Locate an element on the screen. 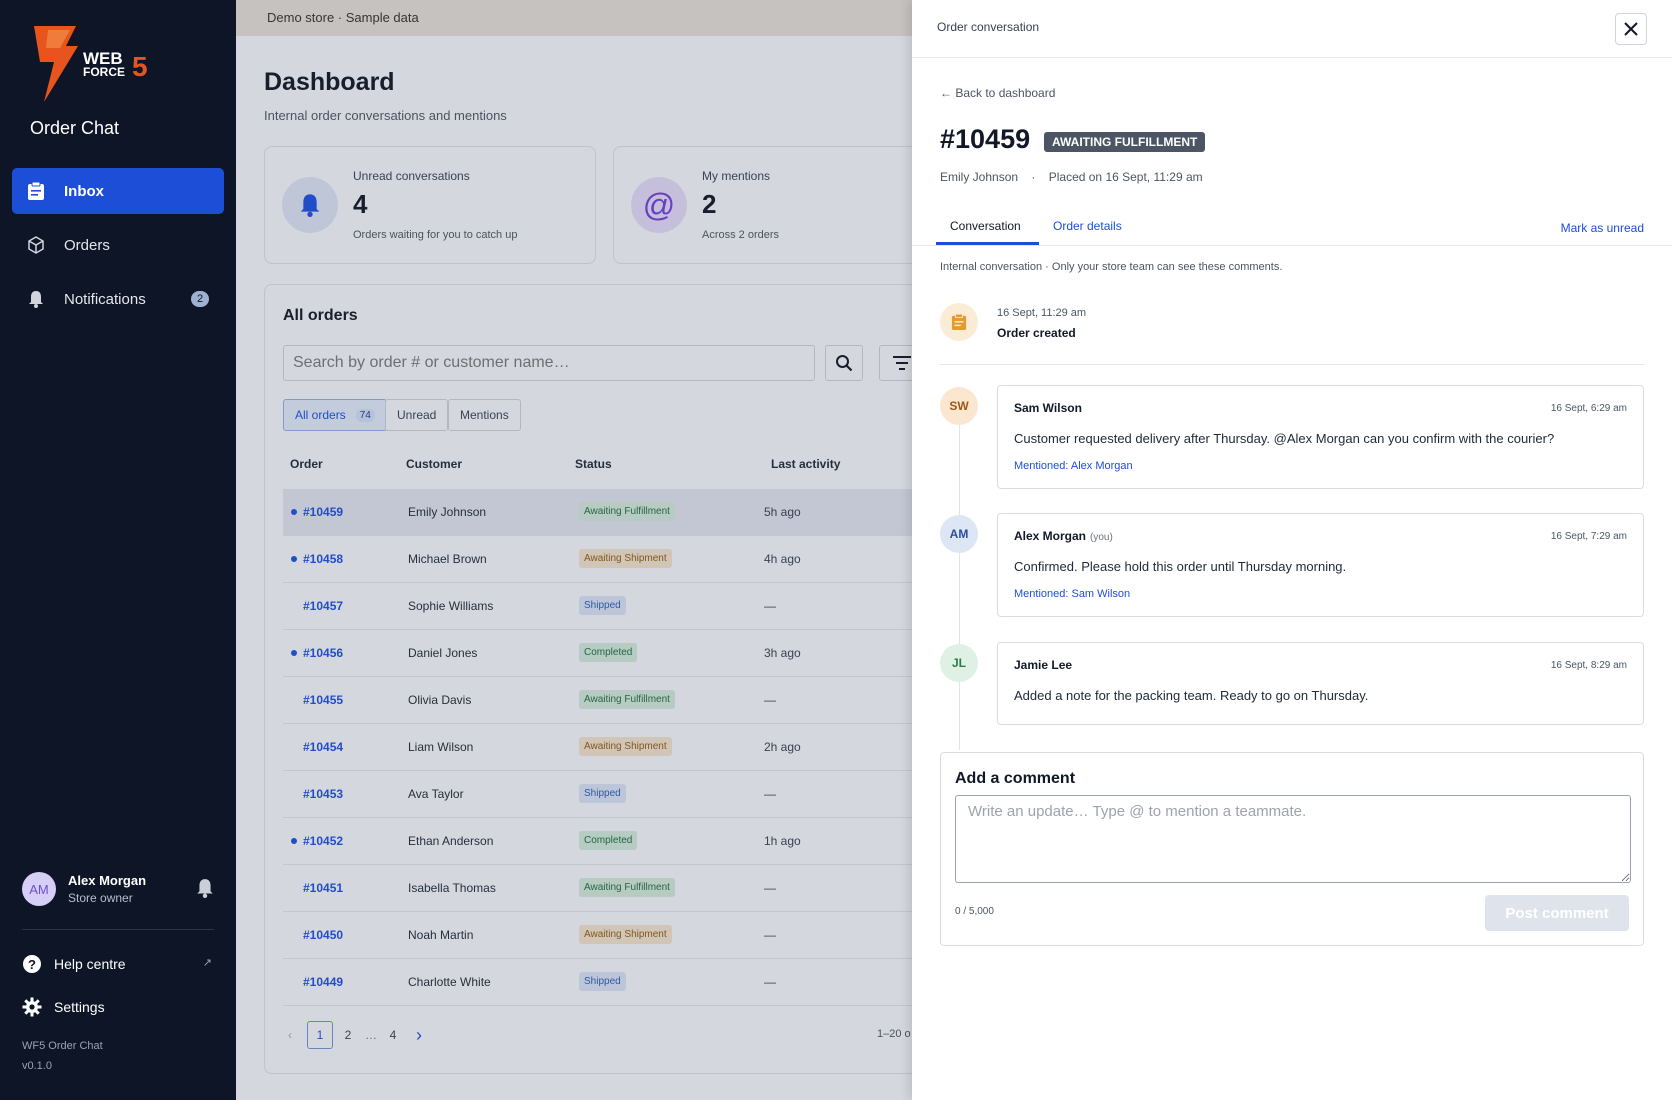 The width and height of the screenshot is (1672, 1100). close-button is located at coordinates (1631, 29).